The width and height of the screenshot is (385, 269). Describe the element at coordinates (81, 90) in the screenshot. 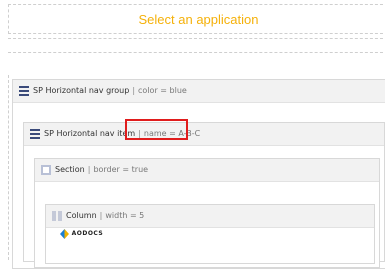

I see `nav-group-title: SP Horizontal nav group` at that location.